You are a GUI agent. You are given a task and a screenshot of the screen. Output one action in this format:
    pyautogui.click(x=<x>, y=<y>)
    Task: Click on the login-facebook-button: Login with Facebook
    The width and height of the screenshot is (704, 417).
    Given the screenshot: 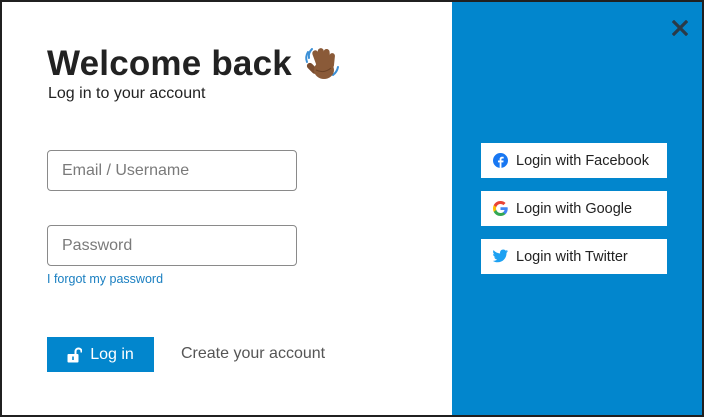 What is the action you would take?
    pyautogui.click(x=574, y=160)
    